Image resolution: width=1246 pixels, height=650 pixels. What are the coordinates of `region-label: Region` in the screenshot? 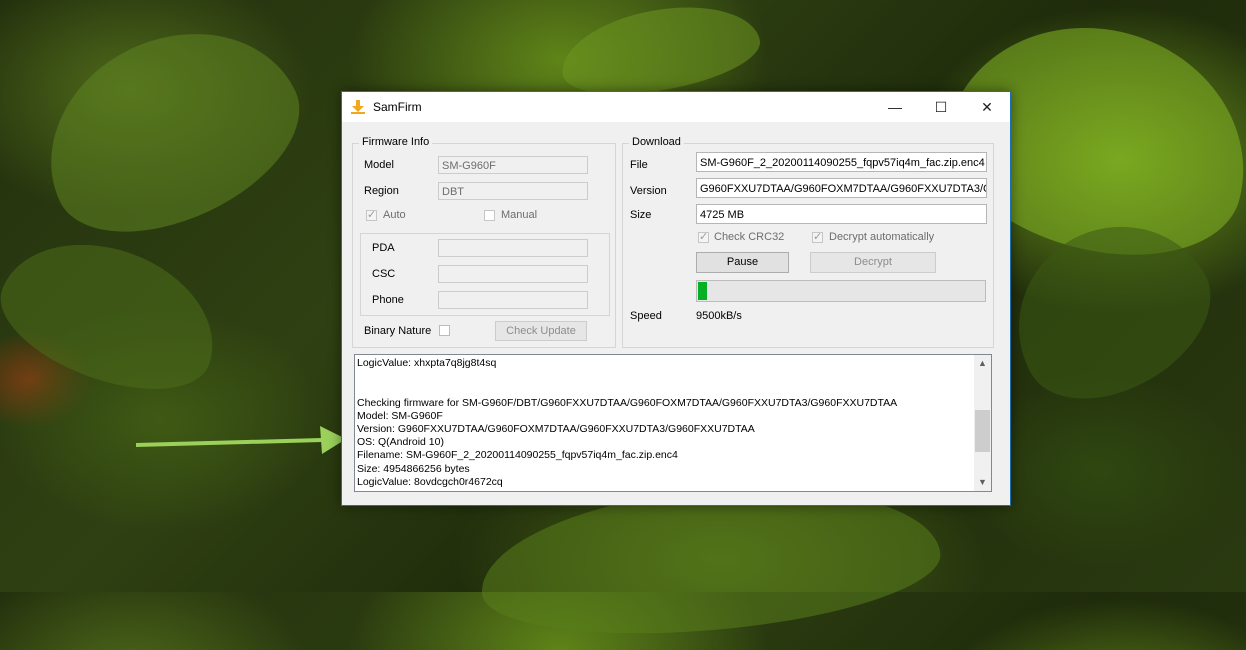 It's located at (381, 191).